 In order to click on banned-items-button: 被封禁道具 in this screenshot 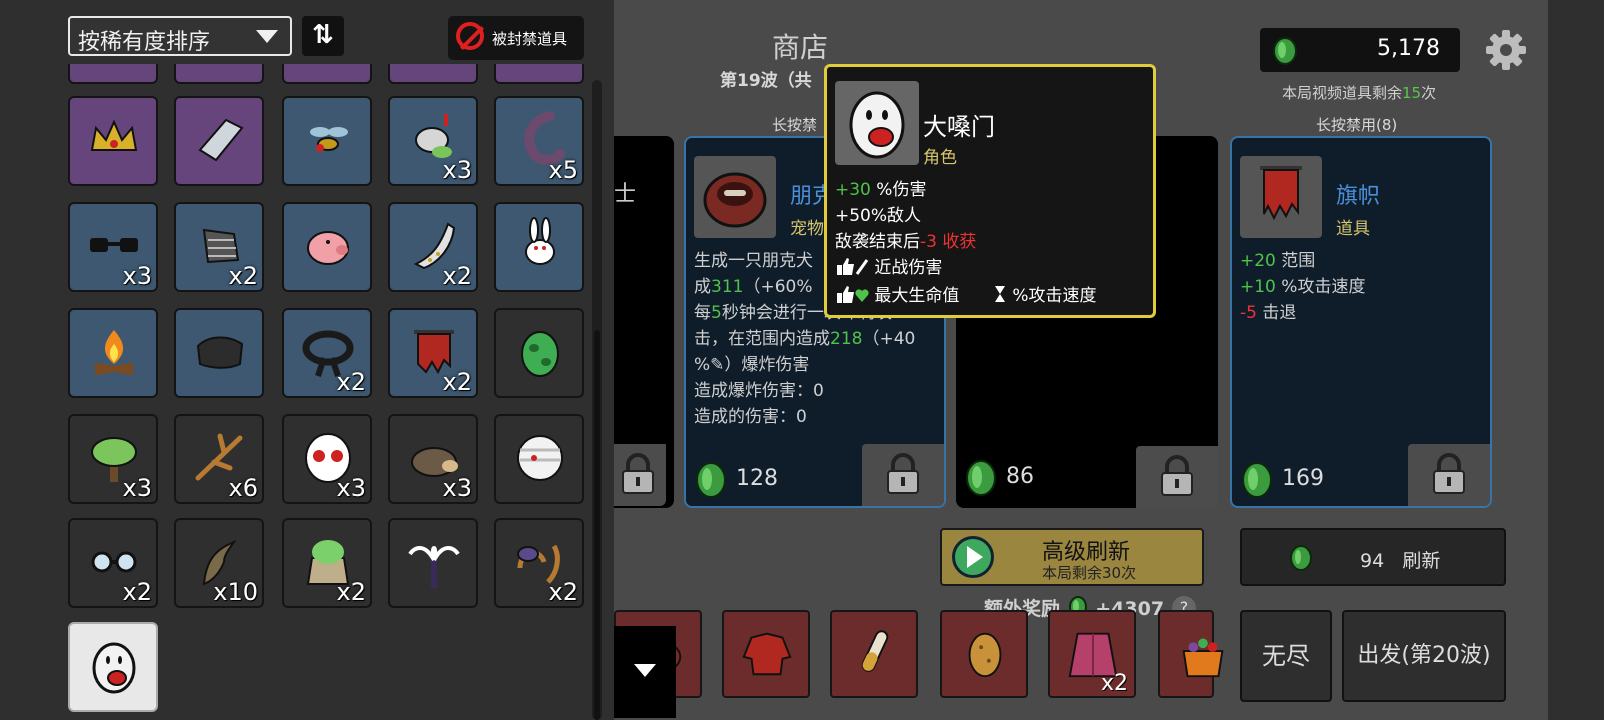, I will do `click(516, 38)`.